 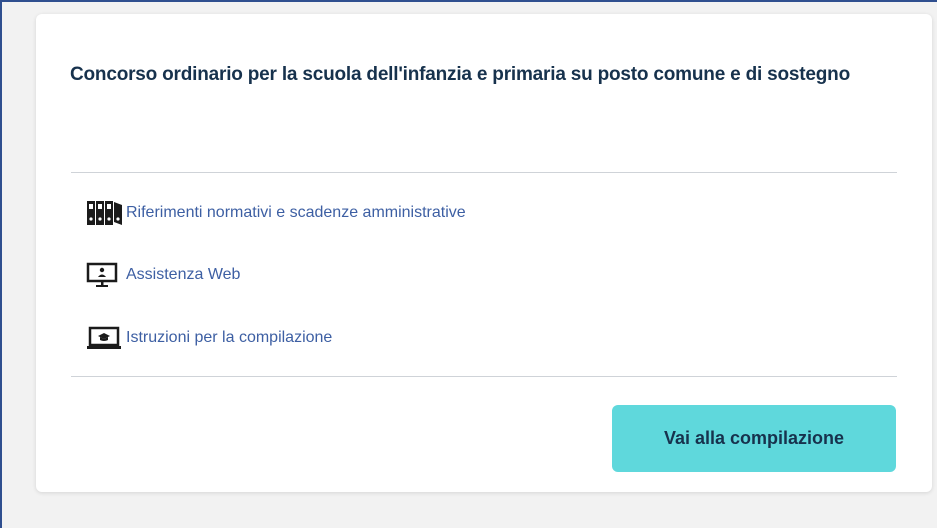 I want to click on bottom-divider, so click(x=484, y=376).